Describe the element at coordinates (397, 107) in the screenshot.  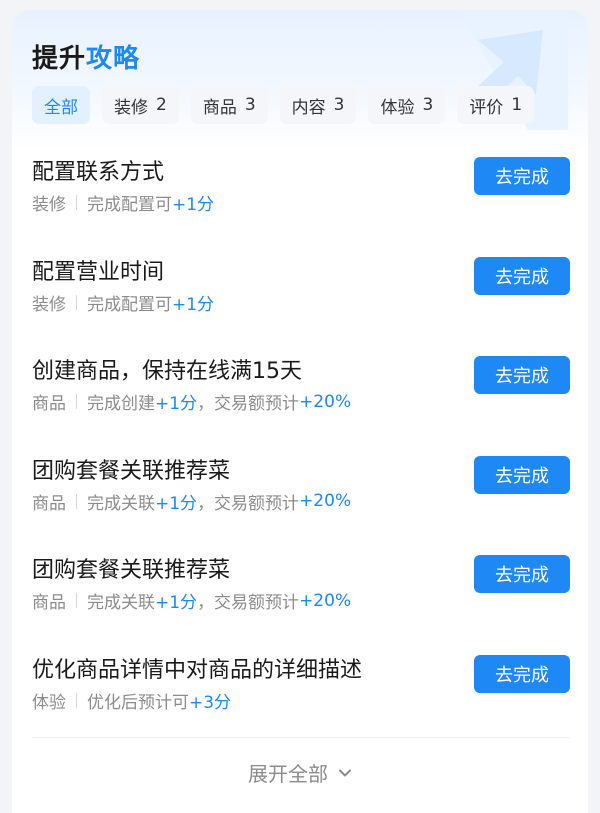
I see `tab-label: 体验` at that location.